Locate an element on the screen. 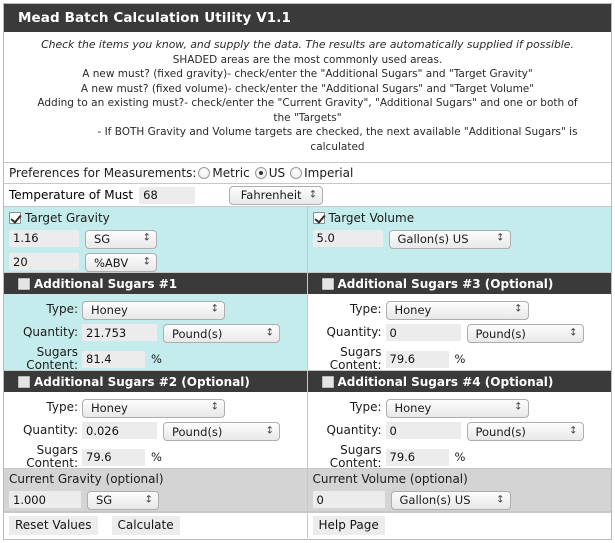 The height and width of the screenshot is (543, 615). sugar-panel-4-body: Type: Honey Quantity: Po is located at coordinates (459, 431).